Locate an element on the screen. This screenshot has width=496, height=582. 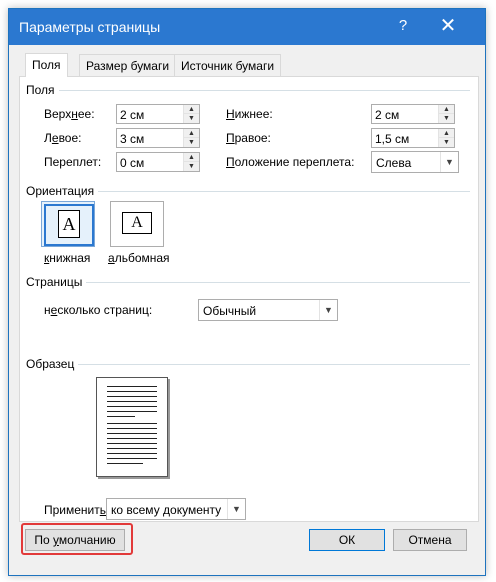
gutter-position-label: Положение переплета: is located at coordinates (290, 162).